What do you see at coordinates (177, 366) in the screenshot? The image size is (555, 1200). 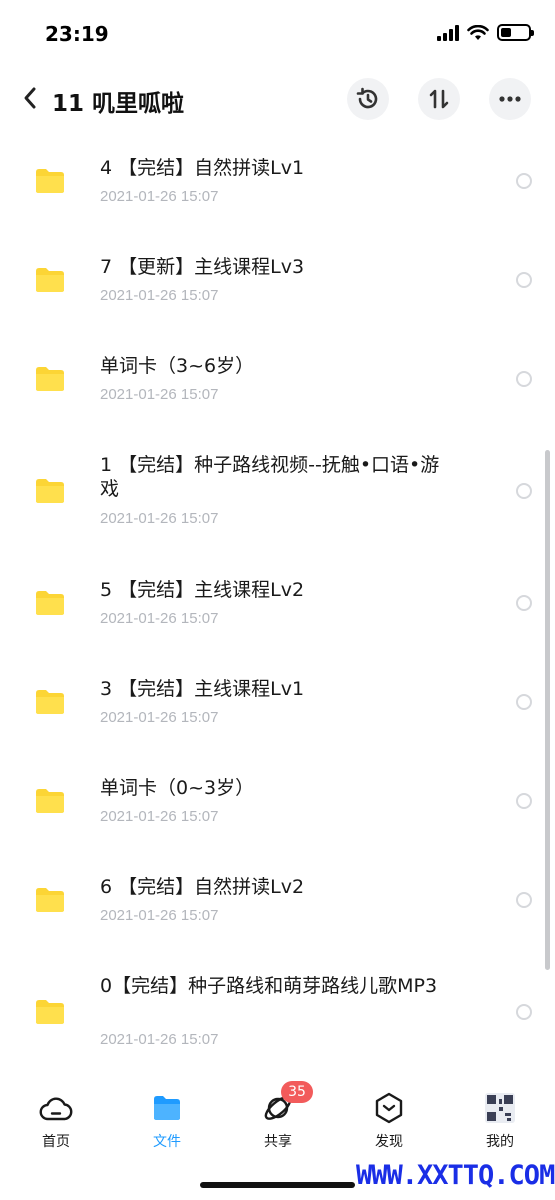 I see `file-name: 单词卡（3~6岁）` at bounding box center [177, 366].